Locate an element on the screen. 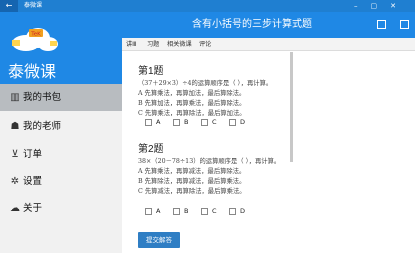 The image size is (415, 253). question-title: 第1题 is located at coordinates (151, 71).